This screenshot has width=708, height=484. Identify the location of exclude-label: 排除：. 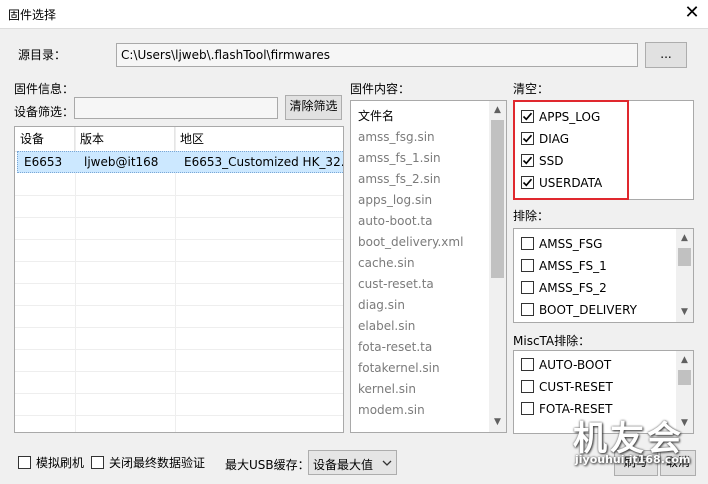
(531, 216).